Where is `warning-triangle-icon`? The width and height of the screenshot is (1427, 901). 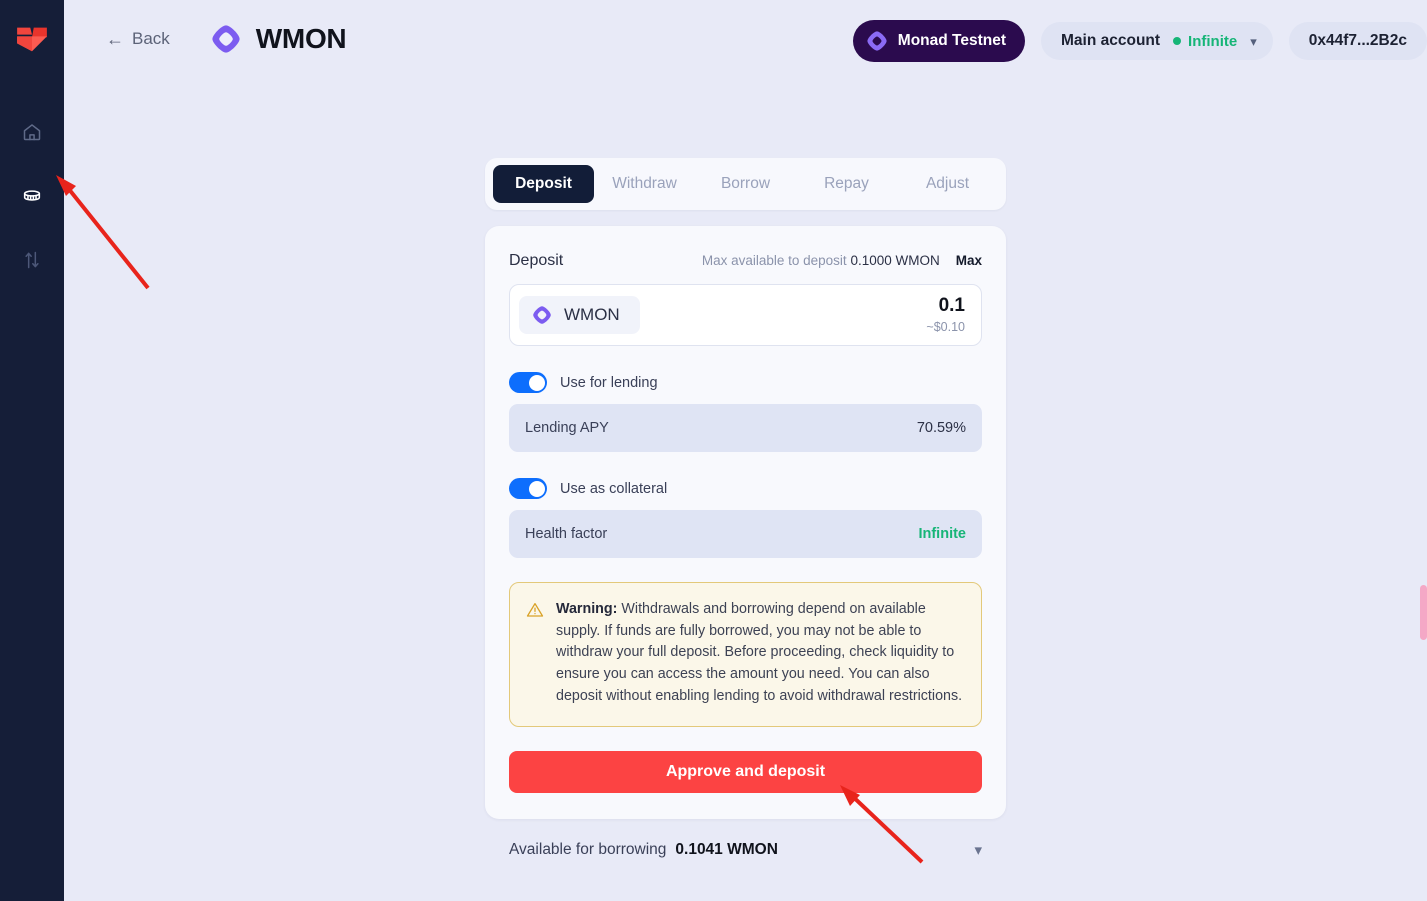
warning-triangle-icon is located at coordinates (535, 609).